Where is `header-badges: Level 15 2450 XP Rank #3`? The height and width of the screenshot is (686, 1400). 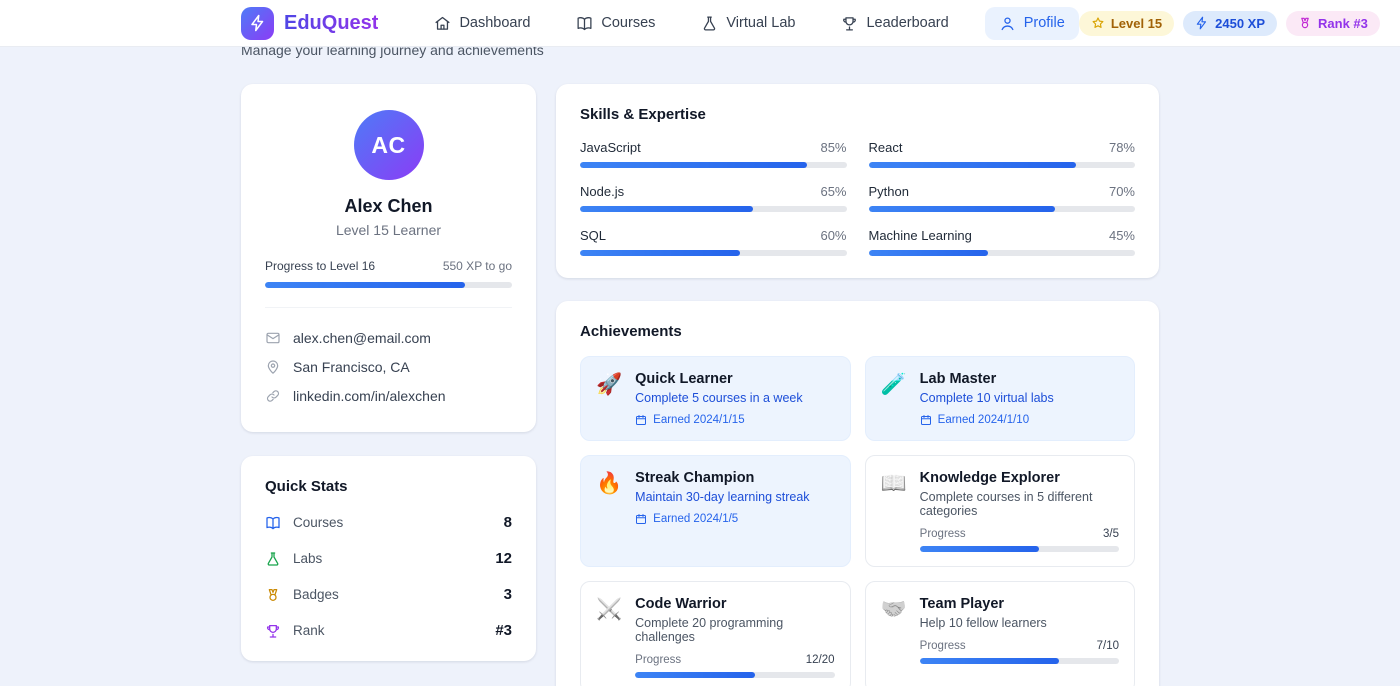 header-badges: Level 15 2450 XP Rank #3 is located at coordinates (1229, 23).